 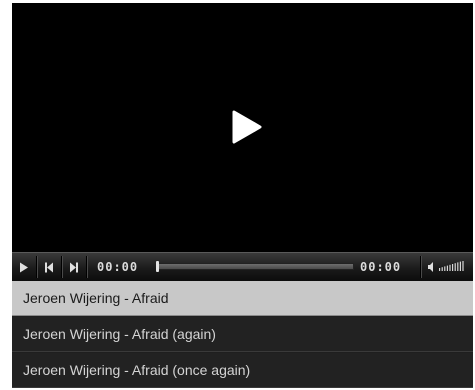 I want to click on skip-next-icon, so click(x=74, y=267).